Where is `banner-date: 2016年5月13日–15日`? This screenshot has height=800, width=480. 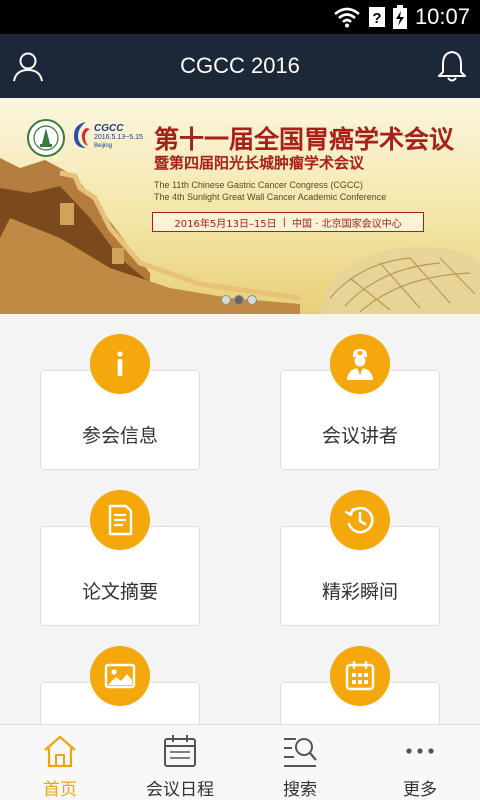 banner-date: 2016年5月13日–15日 is located at coordinates (225, 224).